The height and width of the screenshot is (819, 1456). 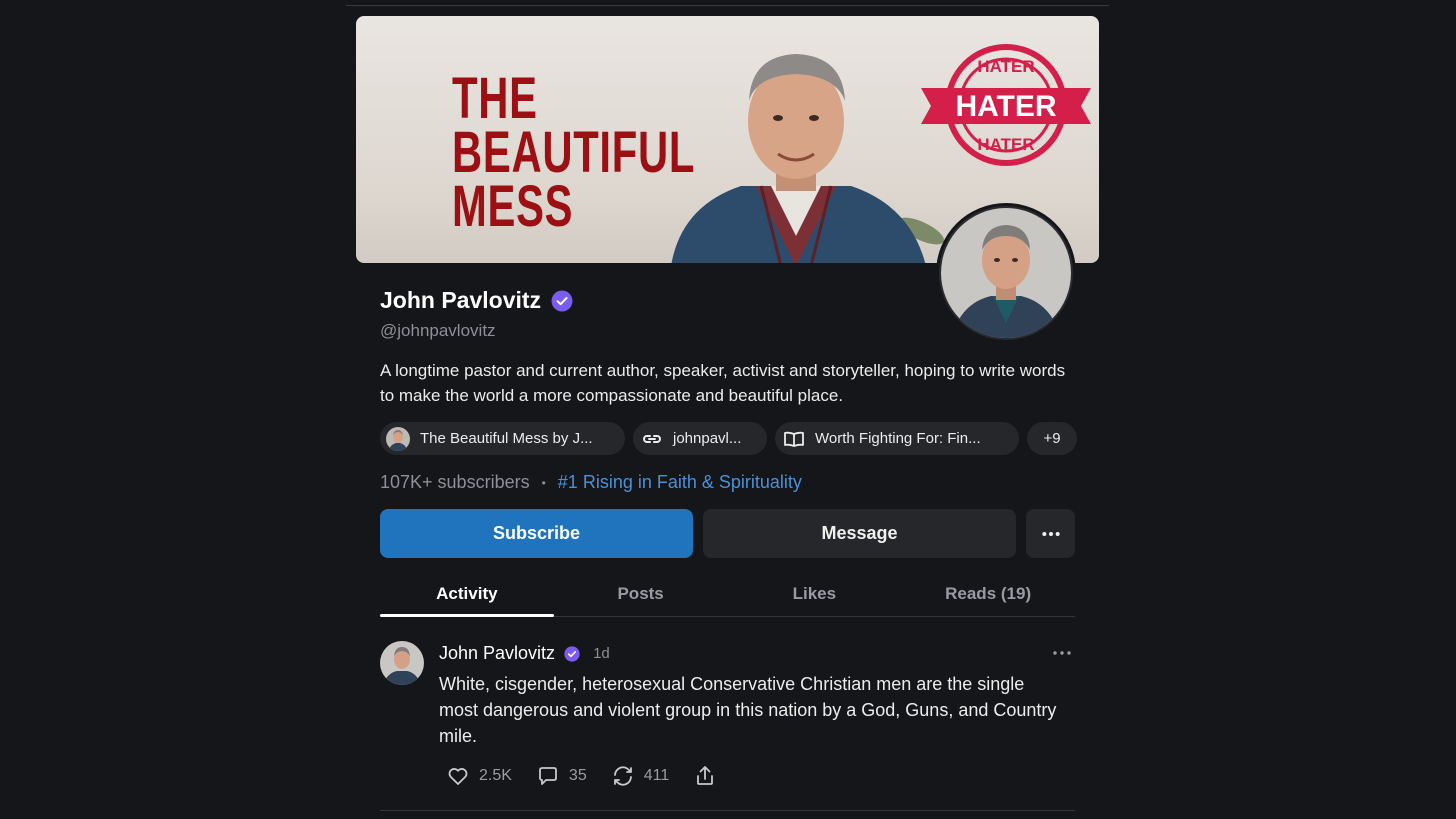 I want to click on subscribe-button: Subscribe, so click(x=536, y=533).